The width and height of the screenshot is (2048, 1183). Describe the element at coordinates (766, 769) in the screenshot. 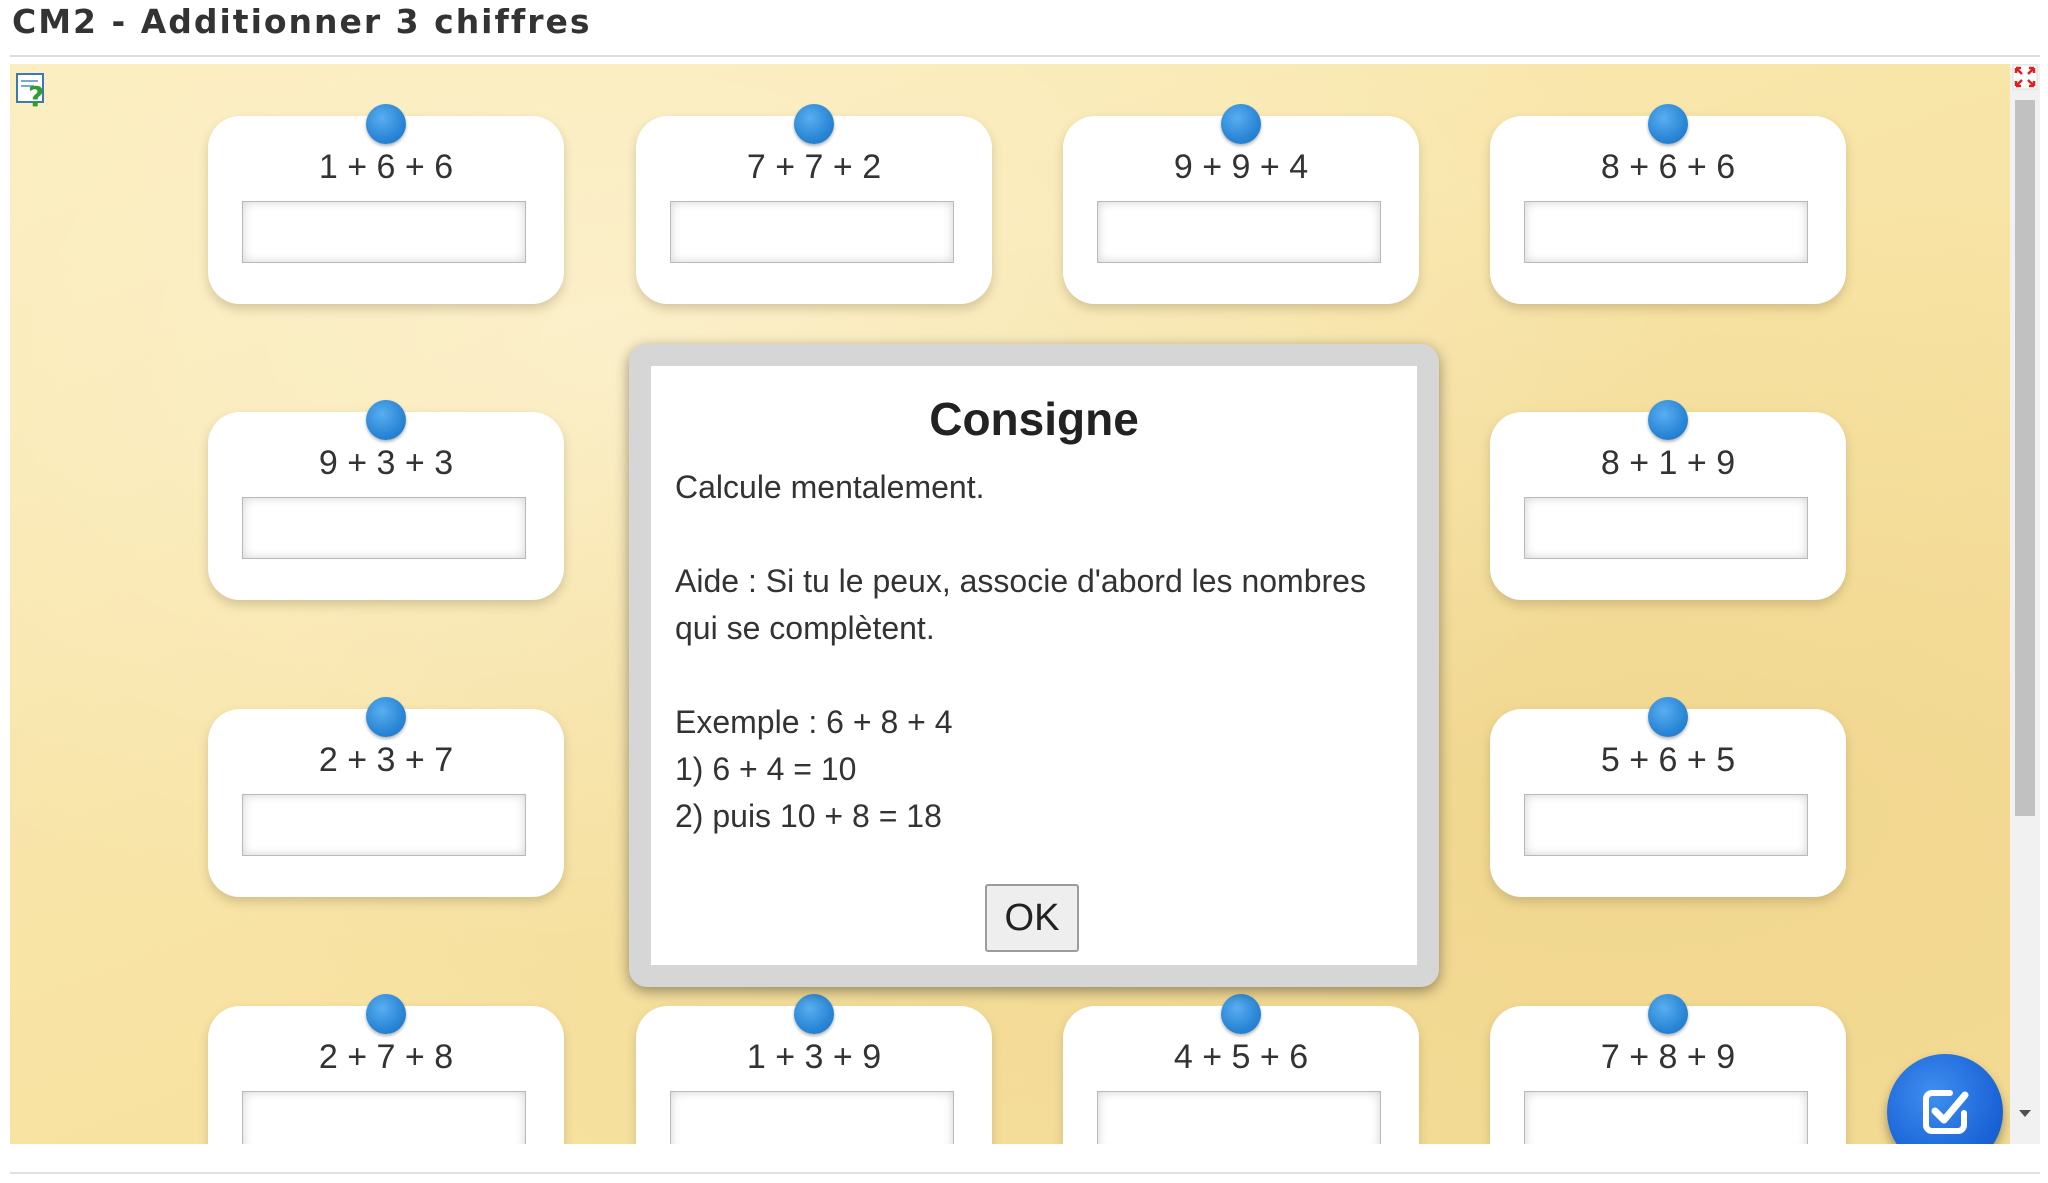

I see `example-step-1: 1) 6 + 4 = 10` at that location.